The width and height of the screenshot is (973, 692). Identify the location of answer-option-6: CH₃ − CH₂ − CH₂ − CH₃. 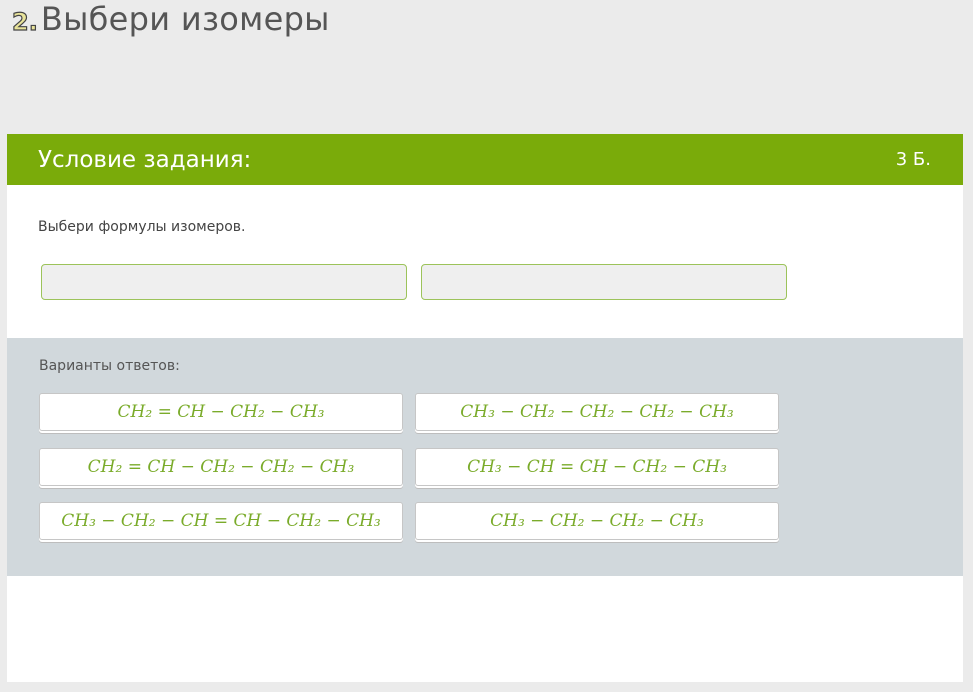
(597, 521).